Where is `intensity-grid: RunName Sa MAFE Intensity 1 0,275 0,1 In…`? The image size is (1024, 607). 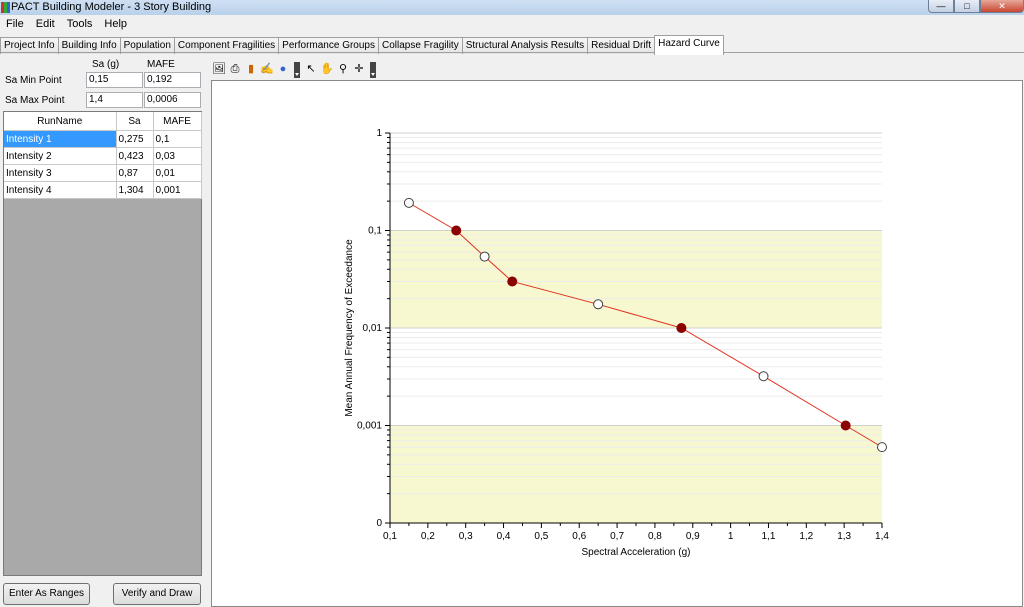
intensity-grid: RunName Sa MAFE Intensity 1 0,275 0,1 In… is located at coordinates (102, 343).